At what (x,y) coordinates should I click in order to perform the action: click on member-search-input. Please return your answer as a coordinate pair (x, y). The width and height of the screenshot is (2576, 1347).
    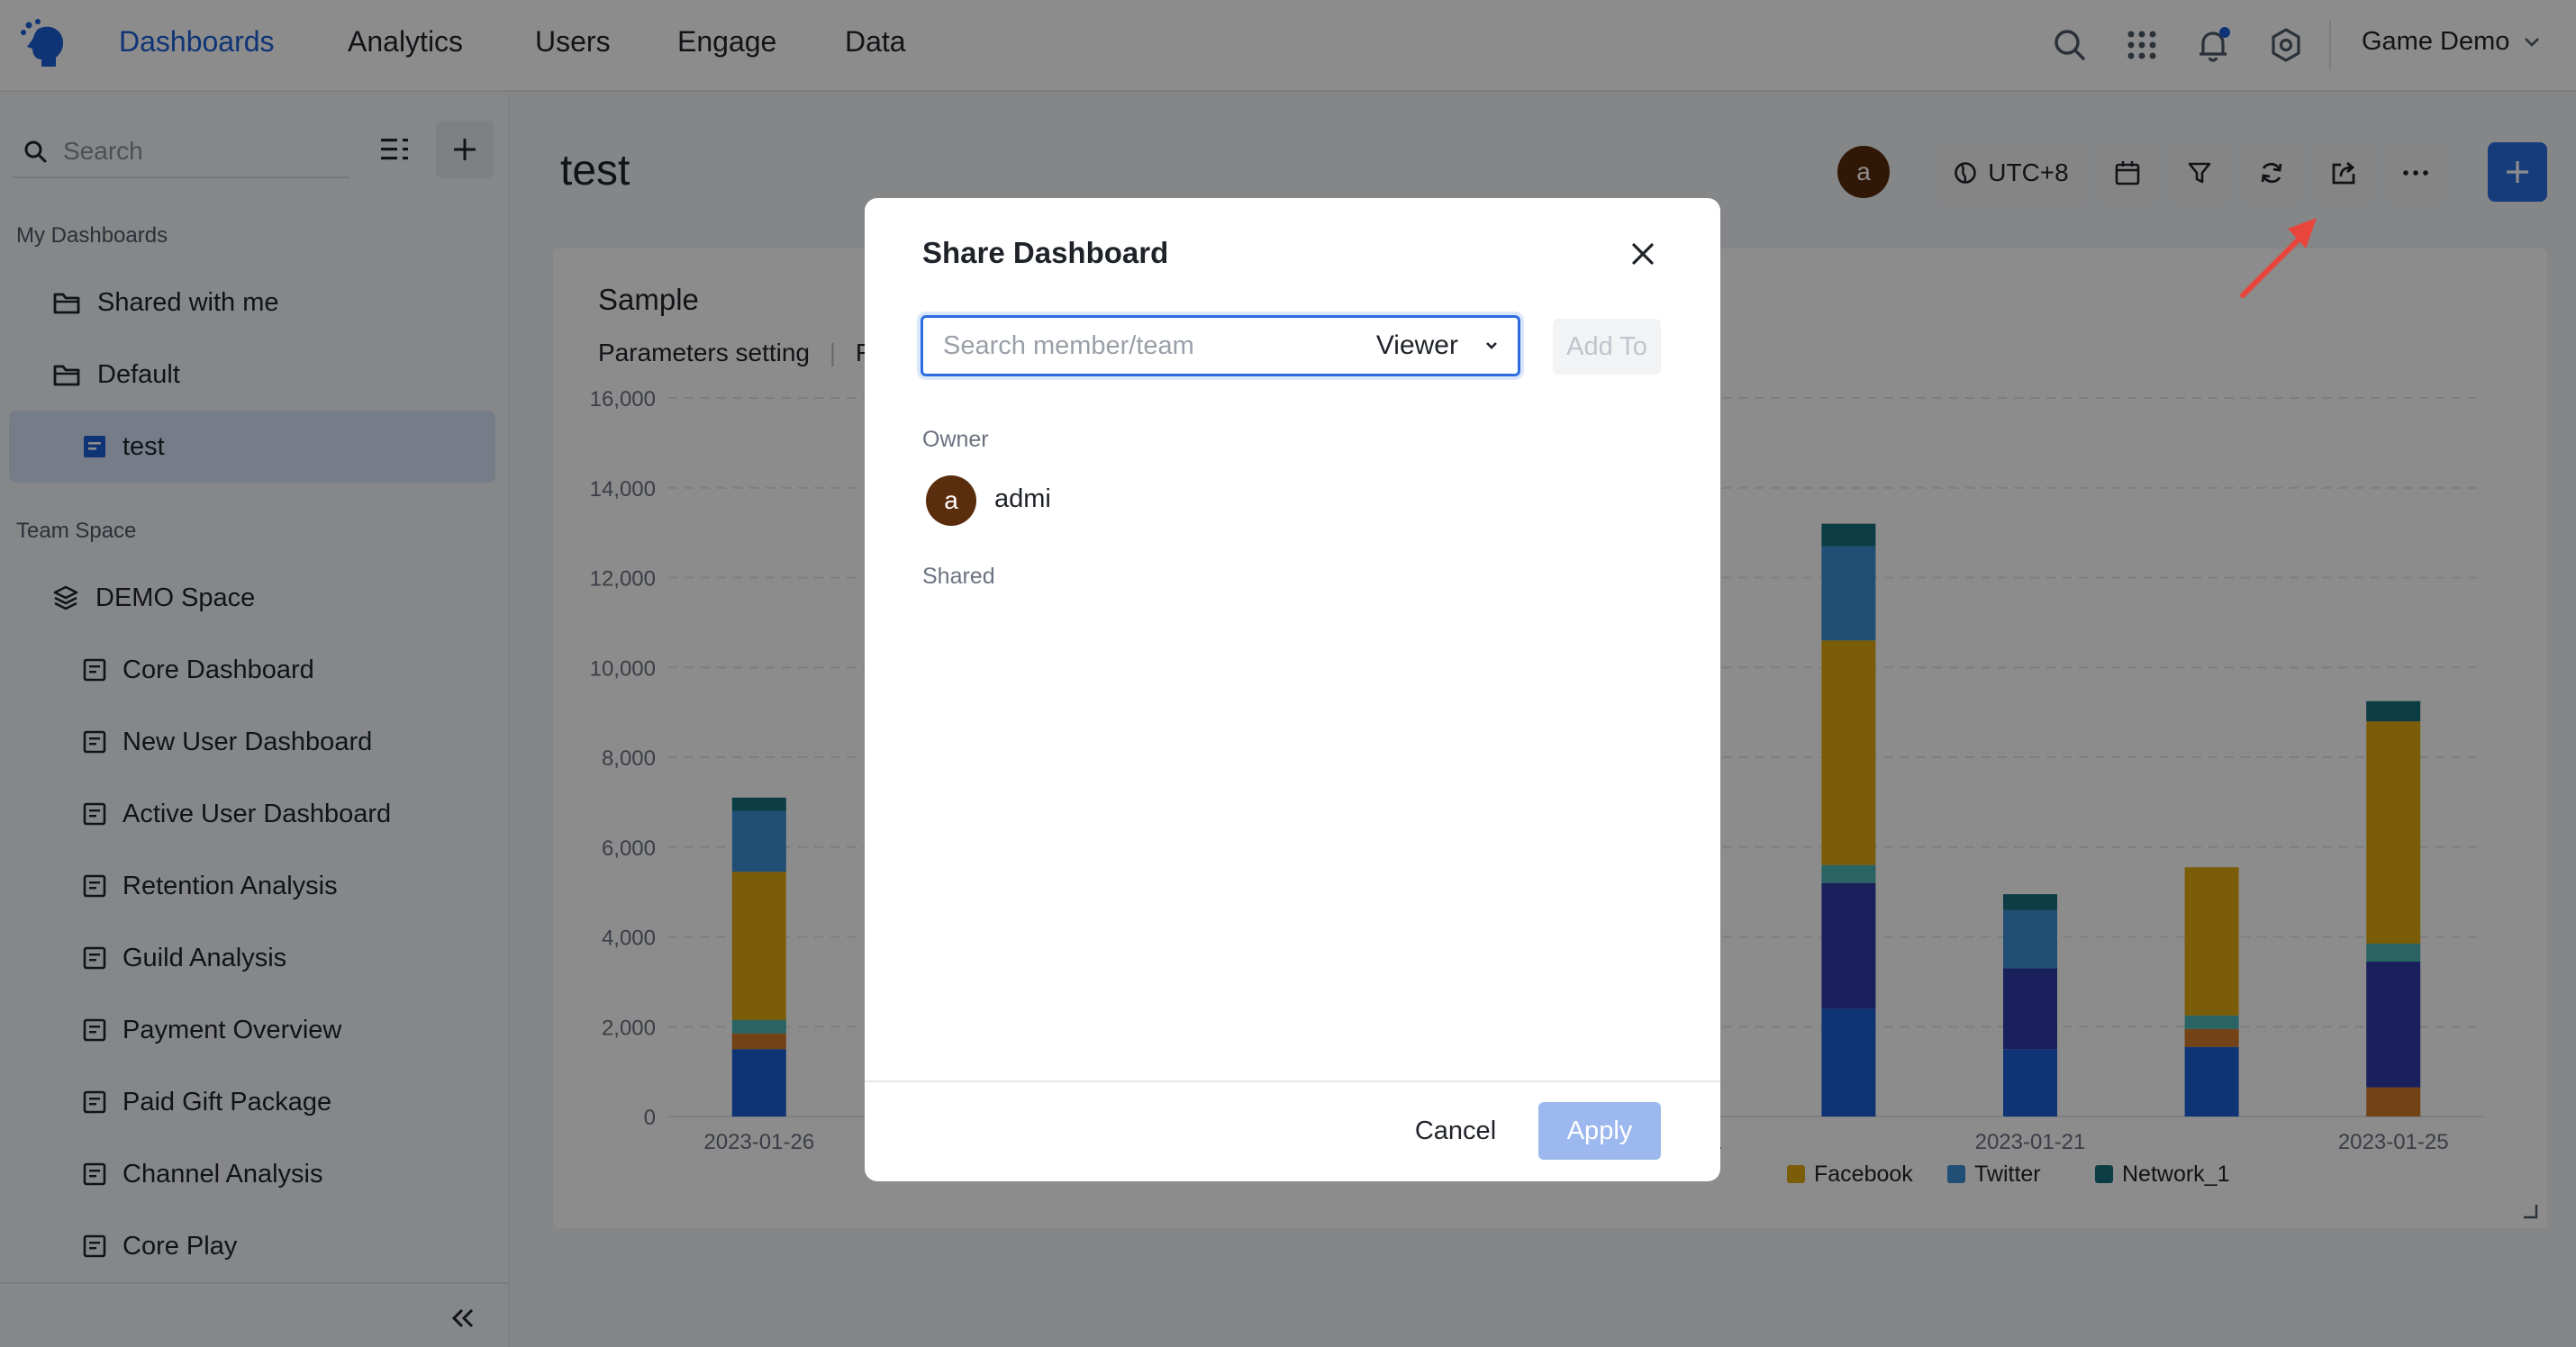
    Looking at the image, I should click on (1150, 345).